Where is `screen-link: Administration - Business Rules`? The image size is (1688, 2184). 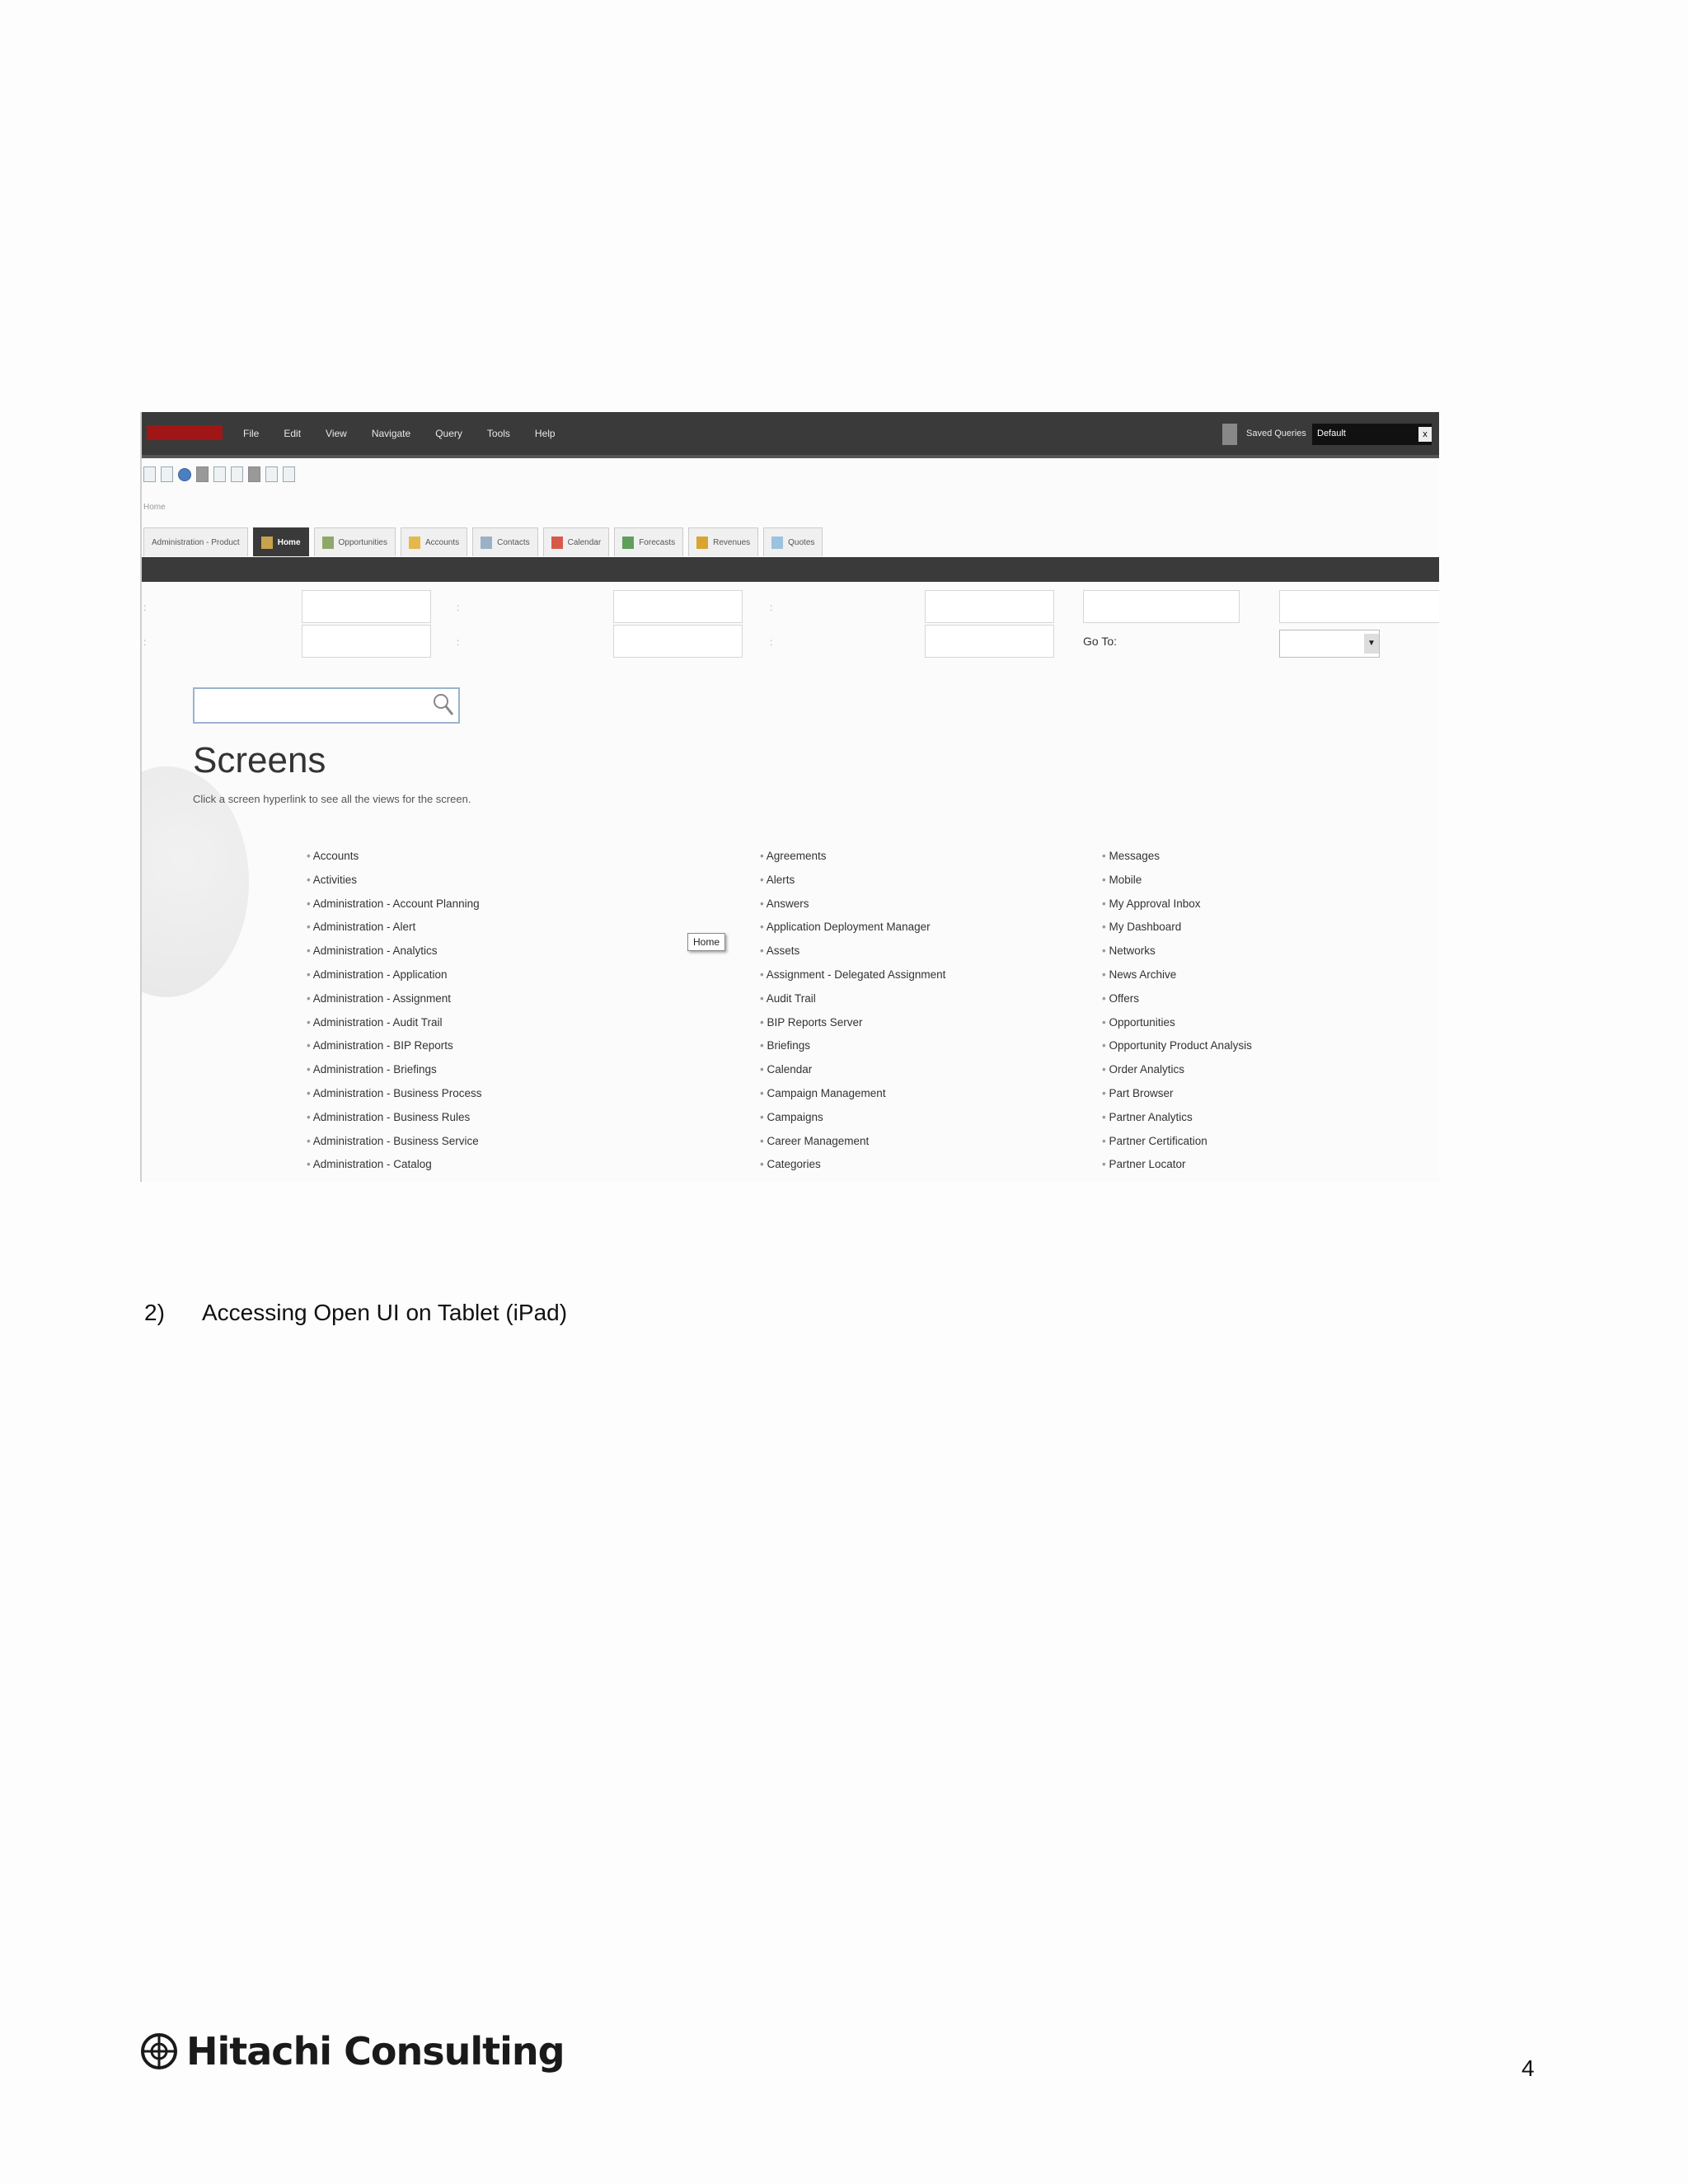 screen-link: Administration - Business Rules is located at coordinates (394, 1118).